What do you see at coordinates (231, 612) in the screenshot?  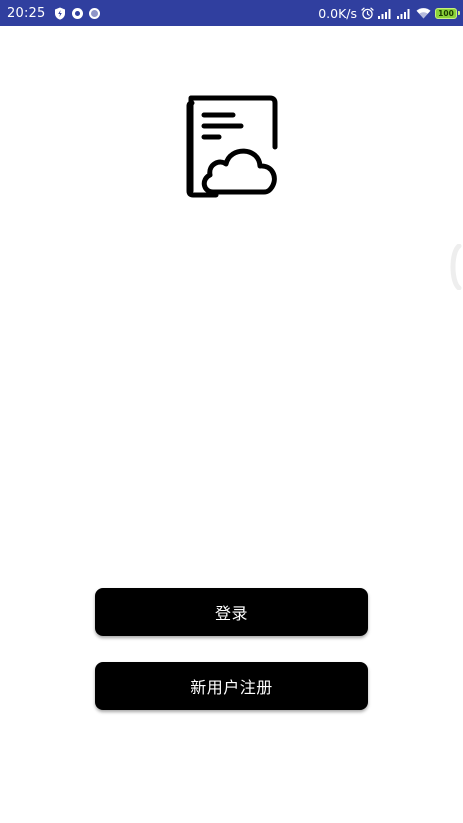 I see `login-button: 登录` at bounding box center [231, 612].